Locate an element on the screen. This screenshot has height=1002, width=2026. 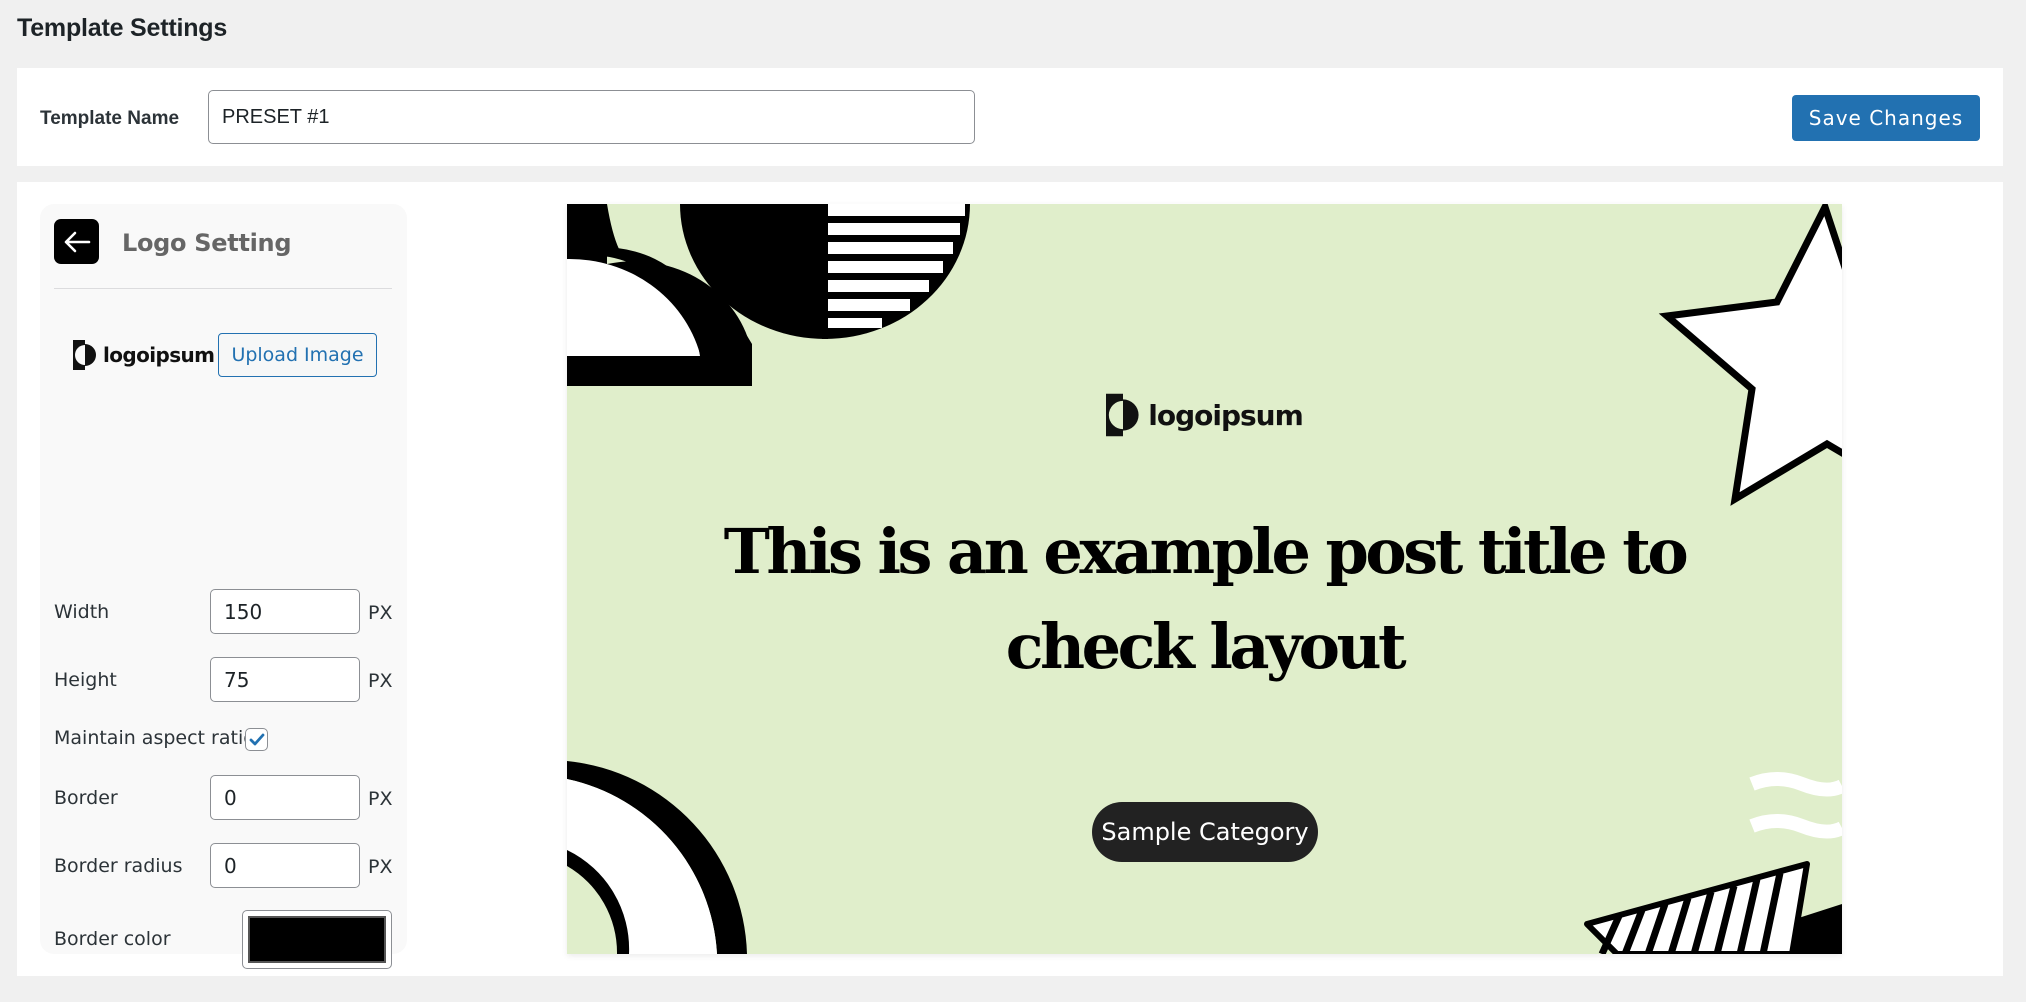
logo-mark-icon is located at coordinates (84, 355).